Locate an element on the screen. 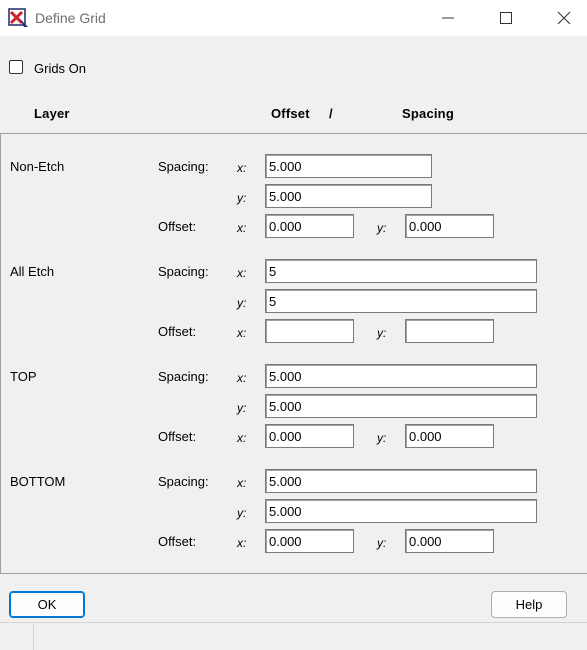 This screenshot has width=587, height=650. top-spacing-x-input is located at coordinates (401, 376).